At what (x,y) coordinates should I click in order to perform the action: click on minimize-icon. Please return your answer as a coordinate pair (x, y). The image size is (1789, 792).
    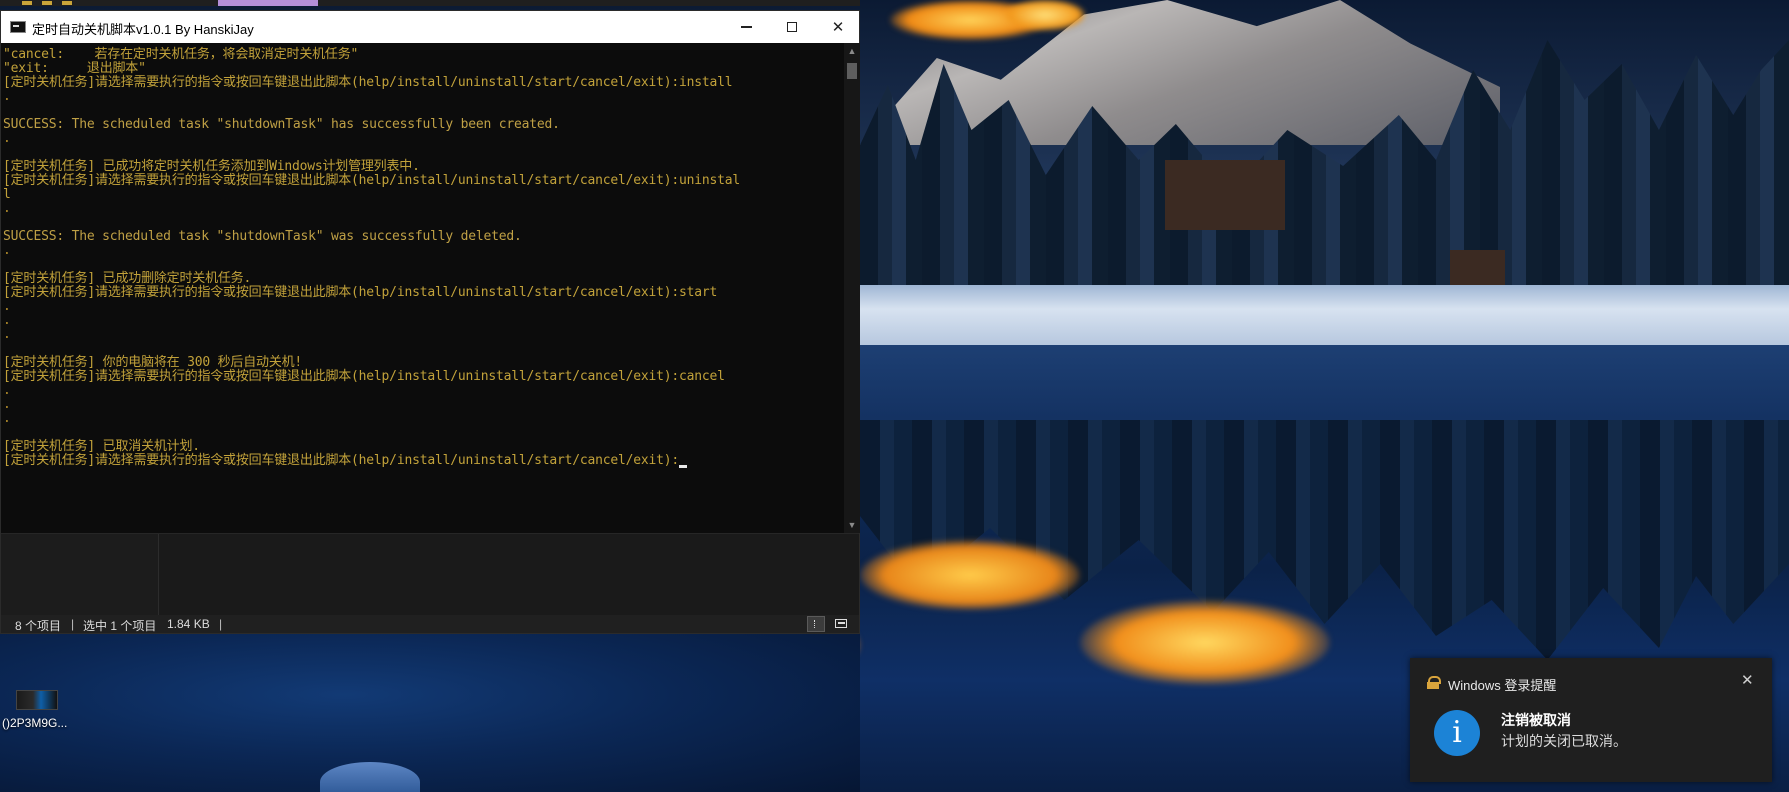
    Looking at the image, I should click on (746, 27).